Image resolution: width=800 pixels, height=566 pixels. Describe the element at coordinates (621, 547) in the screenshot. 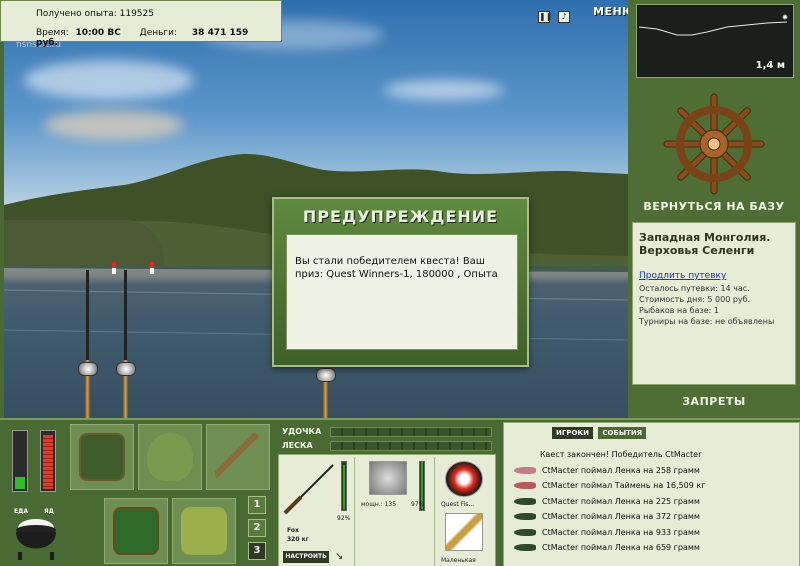

I see `event-text: CtMacter поймал Ленка на 659 грамм` at that location.